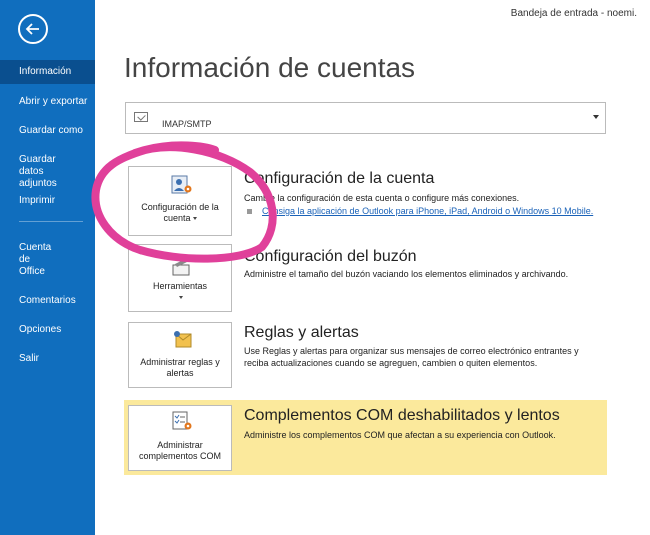  Describe the element at coordinates (330, 256) in the screenshot. I see `section-title-mailbox-settings: Configuración del buzón` at that location.